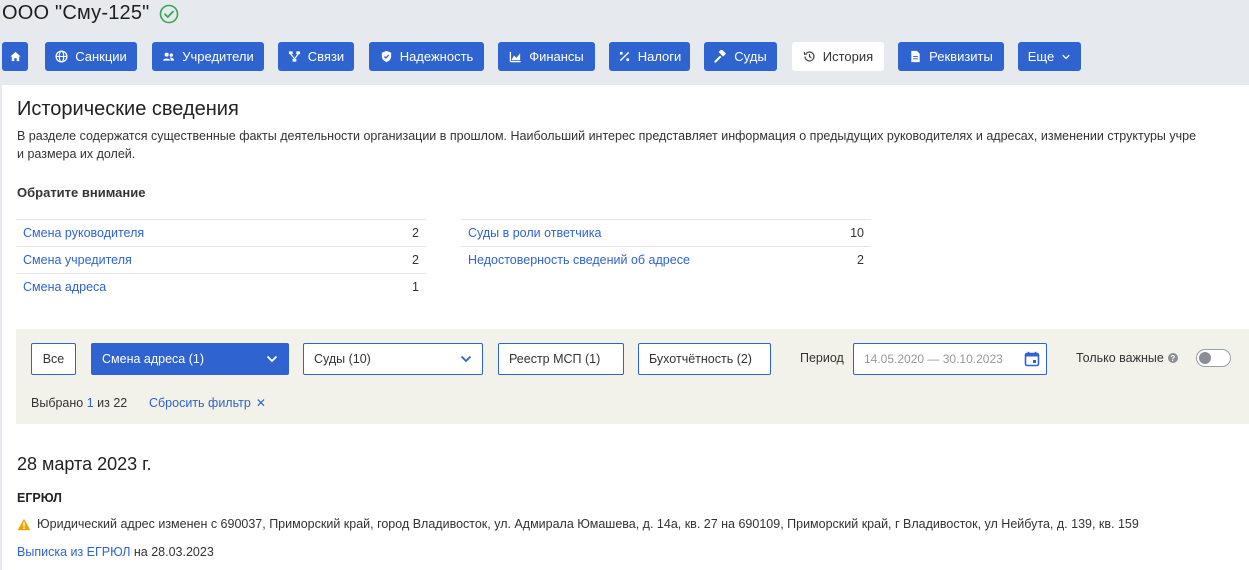 The height and width of the screenshot is (570, 1249). I want to click on tab-taxes: Налоги, so click(649, 56).